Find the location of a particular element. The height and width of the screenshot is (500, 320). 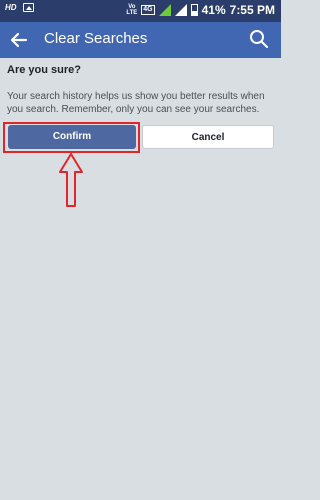

dialog-heading: Are you sure? is located at coordinates (44, 70).